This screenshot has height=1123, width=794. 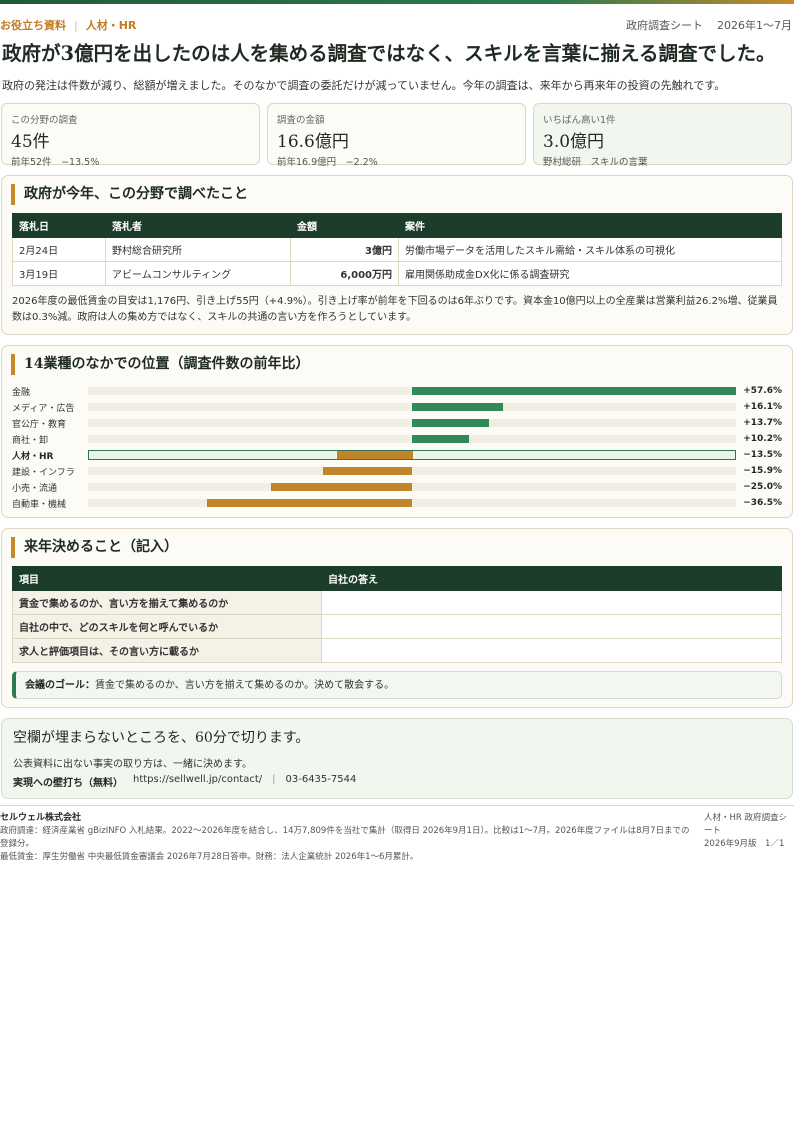 I want to click on kpi-value: 16.6億円, so click(x=313, y=142).